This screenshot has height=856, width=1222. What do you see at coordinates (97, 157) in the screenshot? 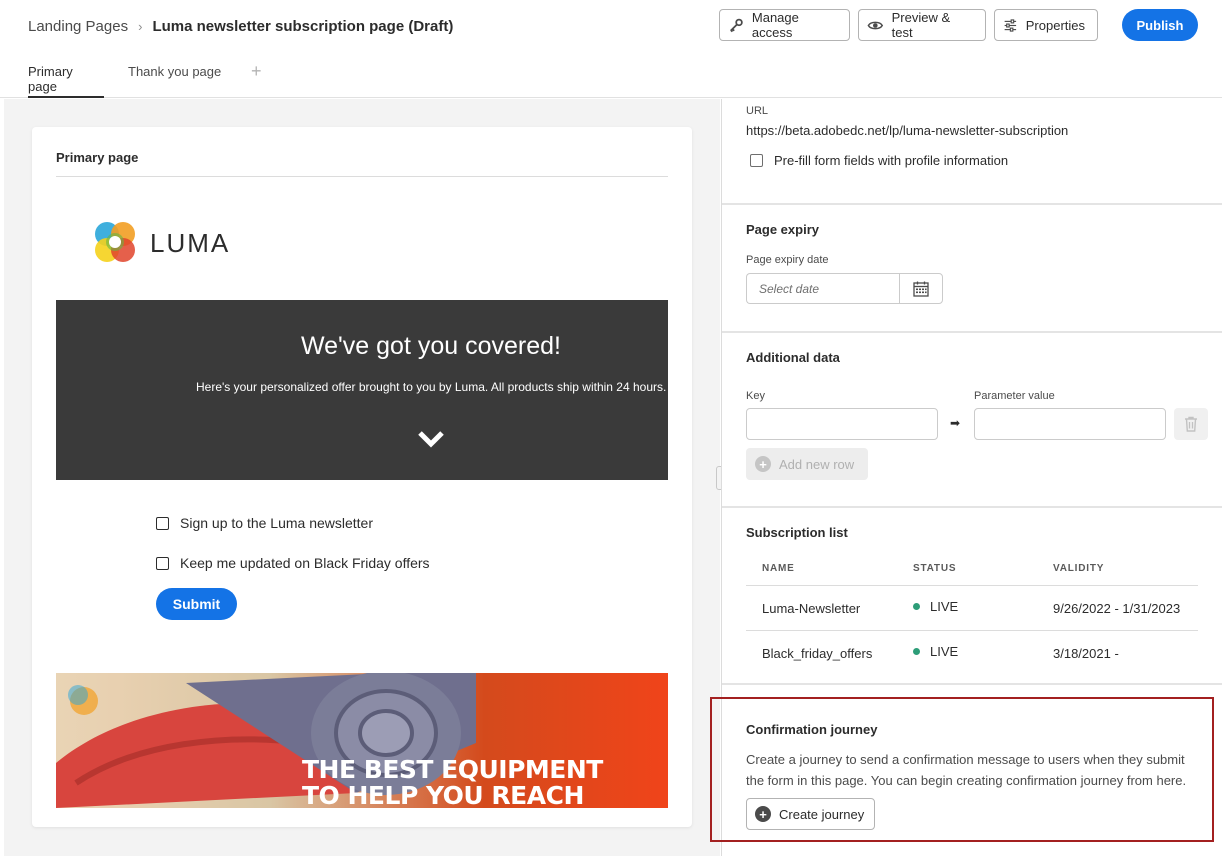
I see `card-title: Primary page` at bounding box center [97, 157].